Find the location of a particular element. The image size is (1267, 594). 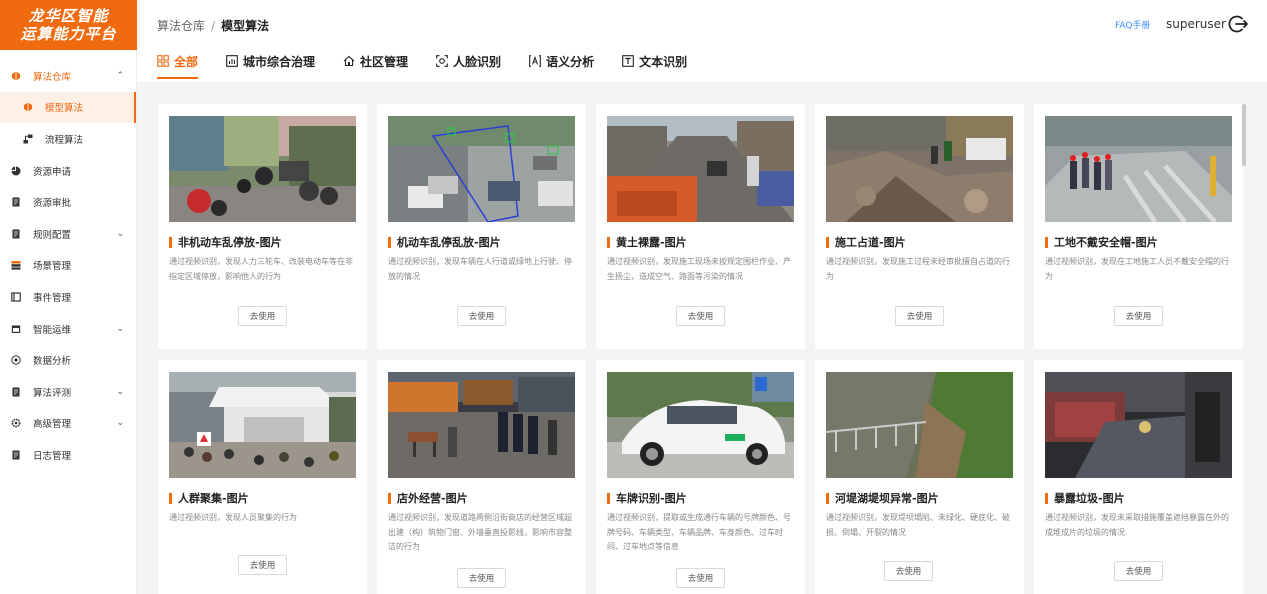

card-title-text: 暴露垃圾-图片 is located at coordinates (1089, 498).